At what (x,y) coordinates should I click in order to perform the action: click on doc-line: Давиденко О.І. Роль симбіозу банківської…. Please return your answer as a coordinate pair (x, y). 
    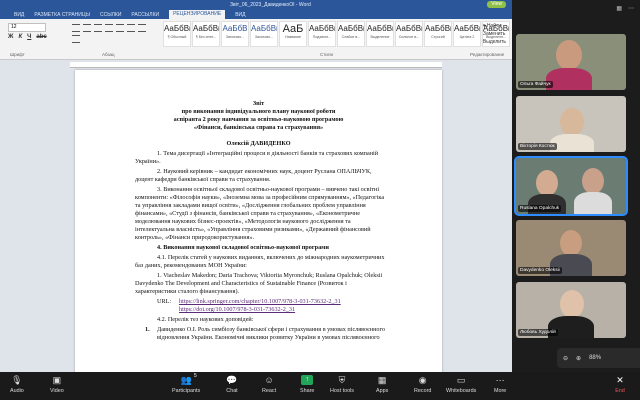
    Looking at the image, I should click on (271, 329).